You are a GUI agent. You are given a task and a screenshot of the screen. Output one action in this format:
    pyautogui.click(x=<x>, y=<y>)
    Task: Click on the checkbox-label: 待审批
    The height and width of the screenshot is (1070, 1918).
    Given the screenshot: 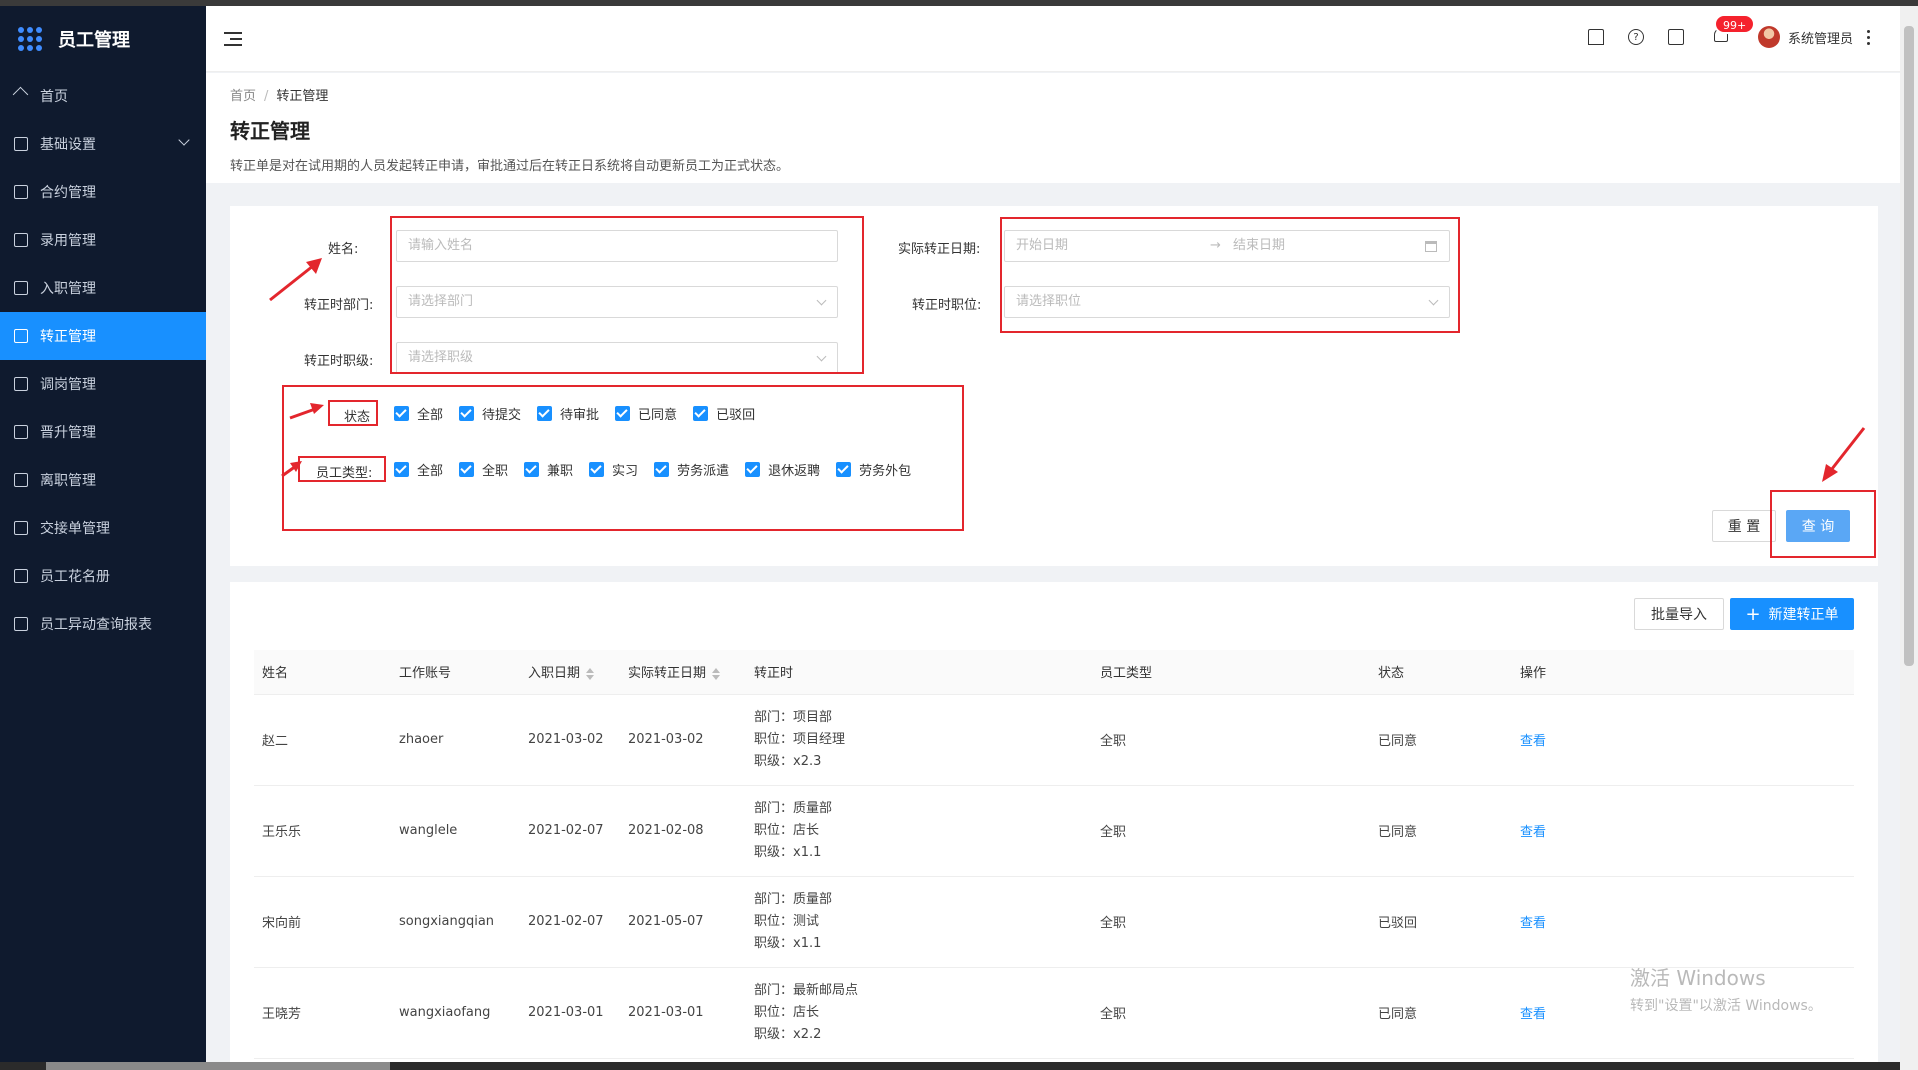 What is the action you would take?
    pyautogui.click(x=580, y=415)
    